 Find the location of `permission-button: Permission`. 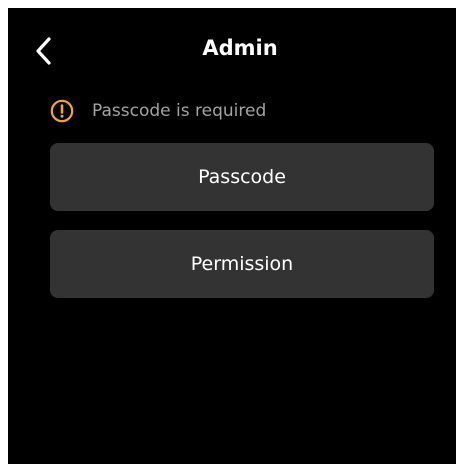

permission-button: Permission is located at coordinates (242, 264).